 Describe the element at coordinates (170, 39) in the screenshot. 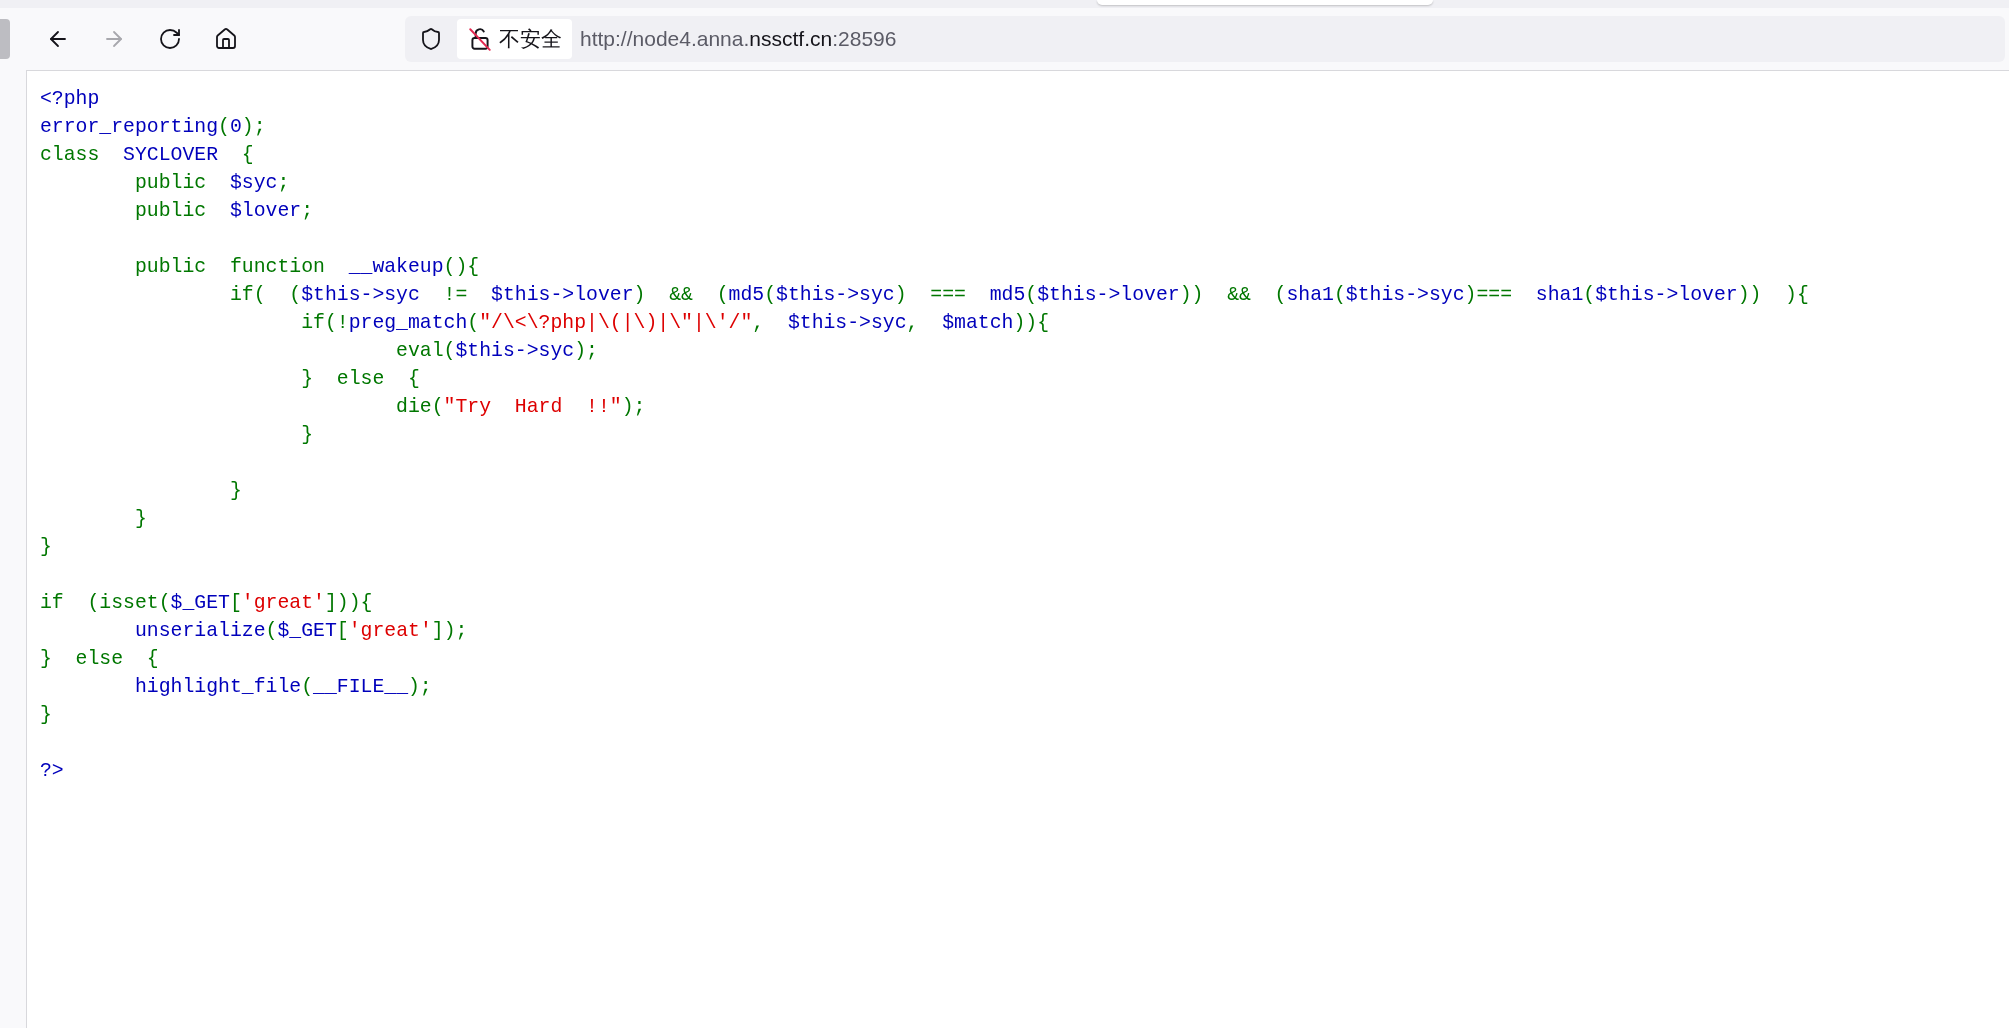

I see `reload-icon` at that location.